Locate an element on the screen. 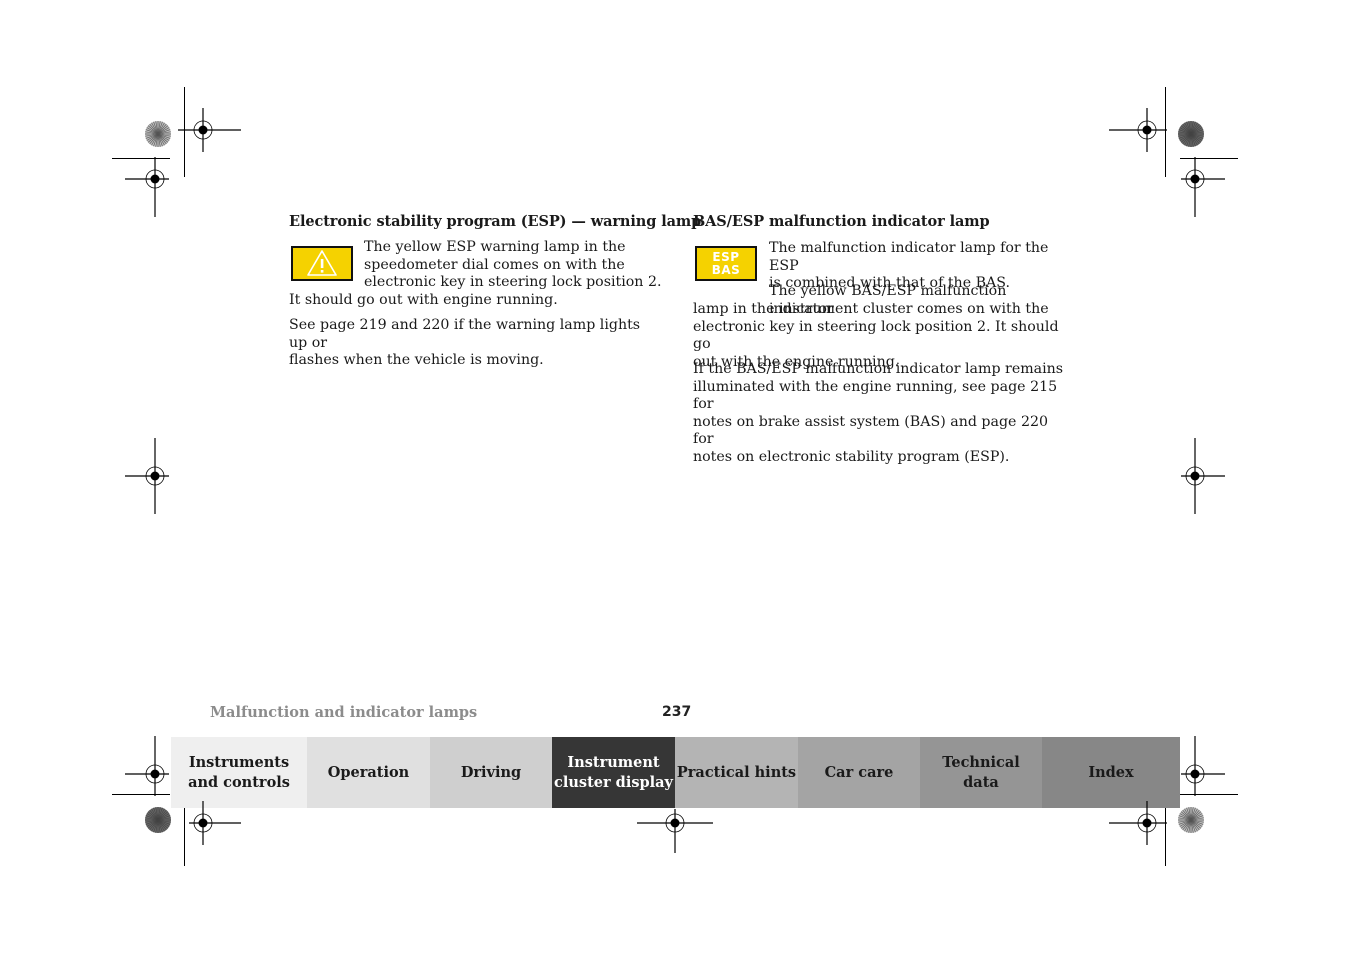 Image resolution: width=1351 pixels, height=954 pixels. tab-label: Instruments is located at coordinates (239, 762).